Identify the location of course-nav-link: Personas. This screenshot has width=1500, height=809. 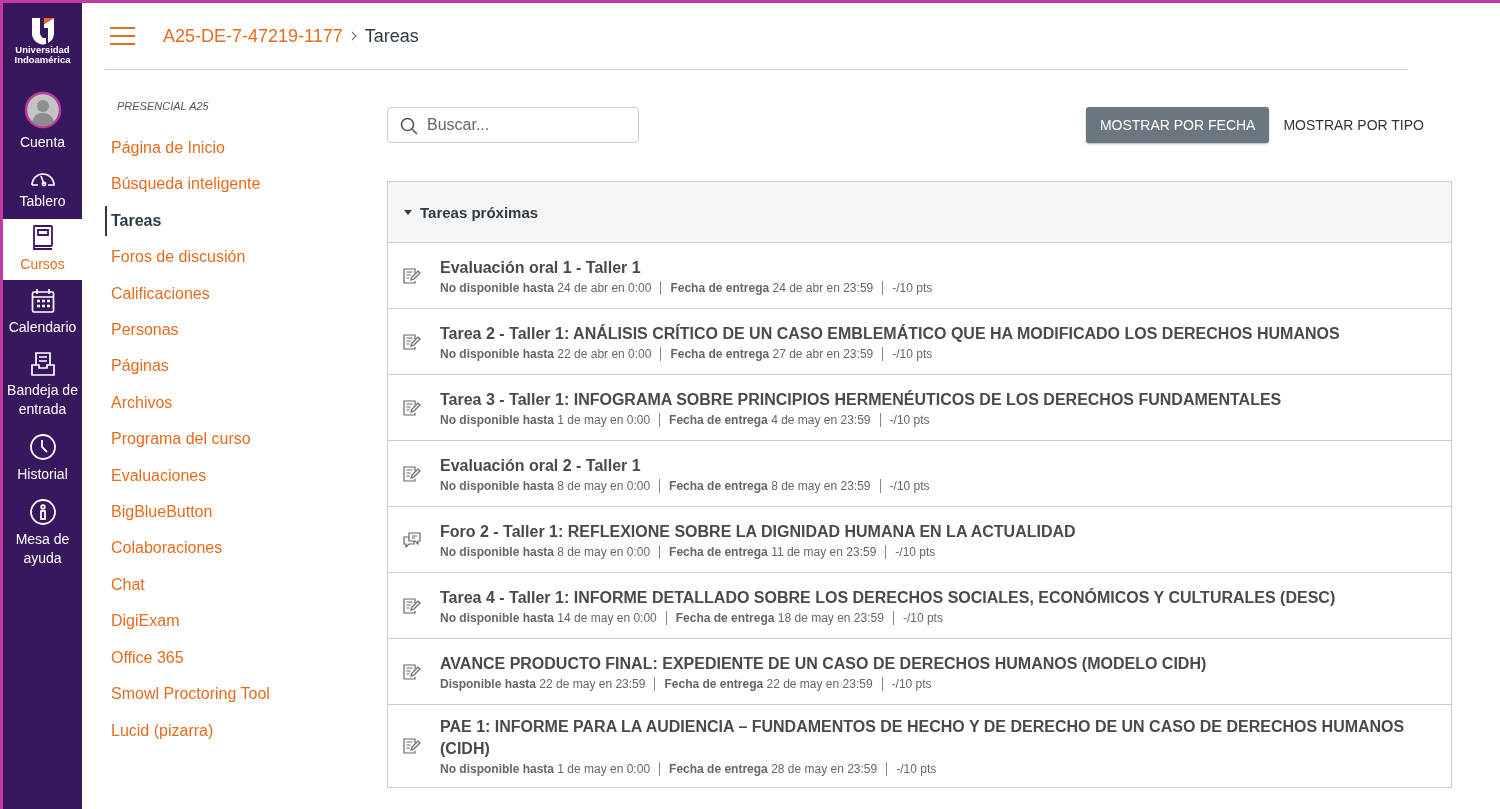
(212, 330).